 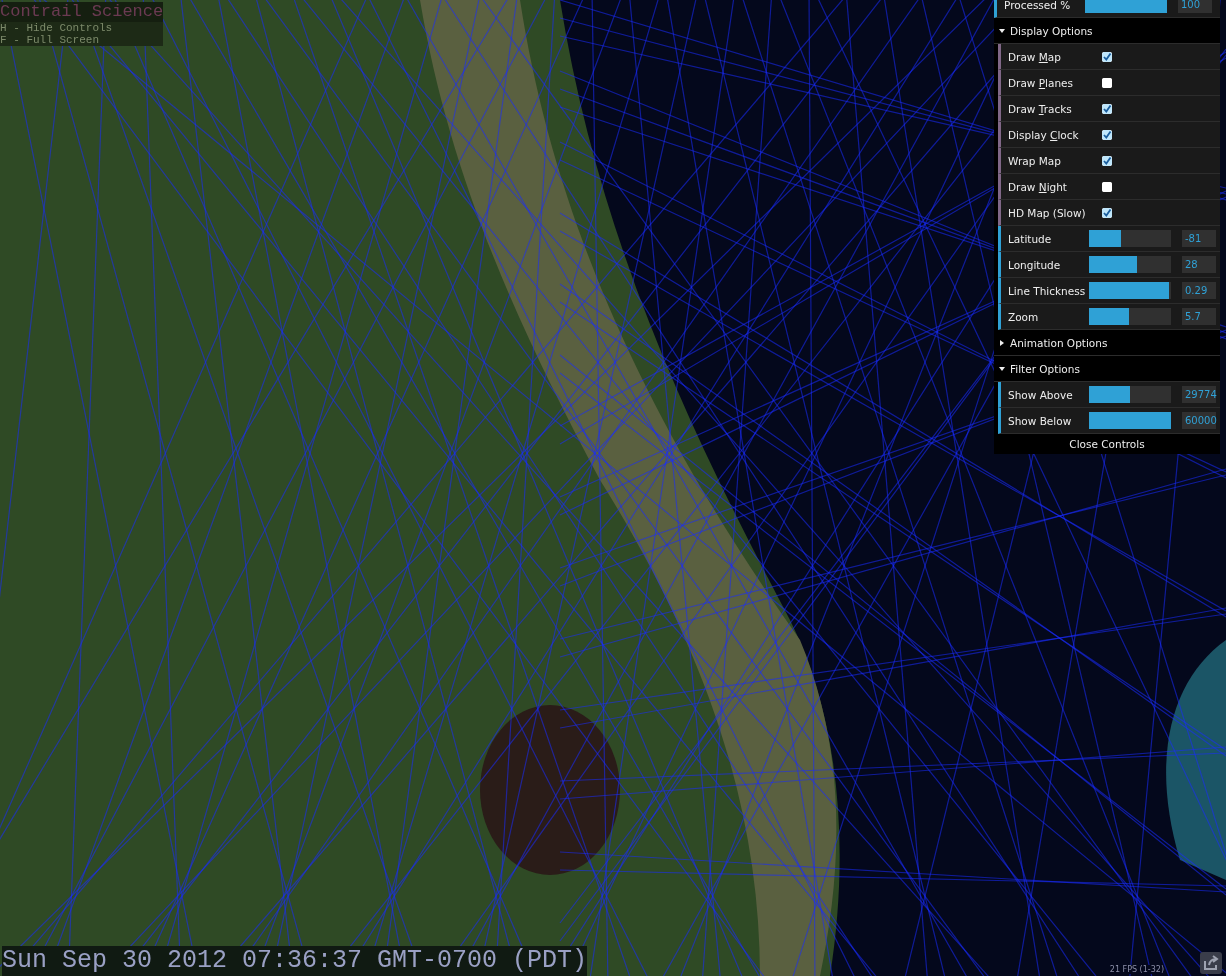 What do you see at coordinates (1035, 160) in the screenshot?
I see `control-label: Wrap Map` at bounding box center [1035, 160].